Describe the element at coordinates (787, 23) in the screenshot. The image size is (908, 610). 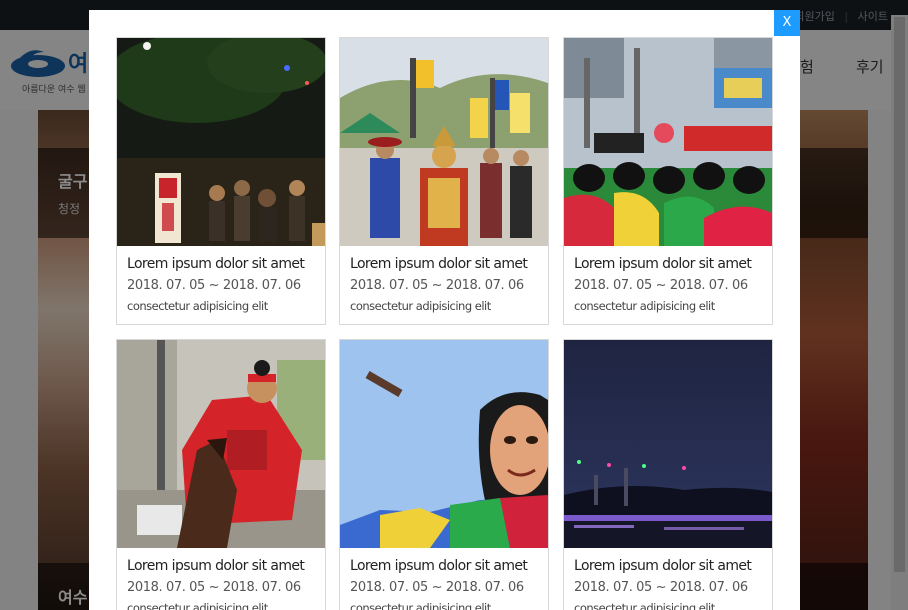
I see `close-button: X` at that location.